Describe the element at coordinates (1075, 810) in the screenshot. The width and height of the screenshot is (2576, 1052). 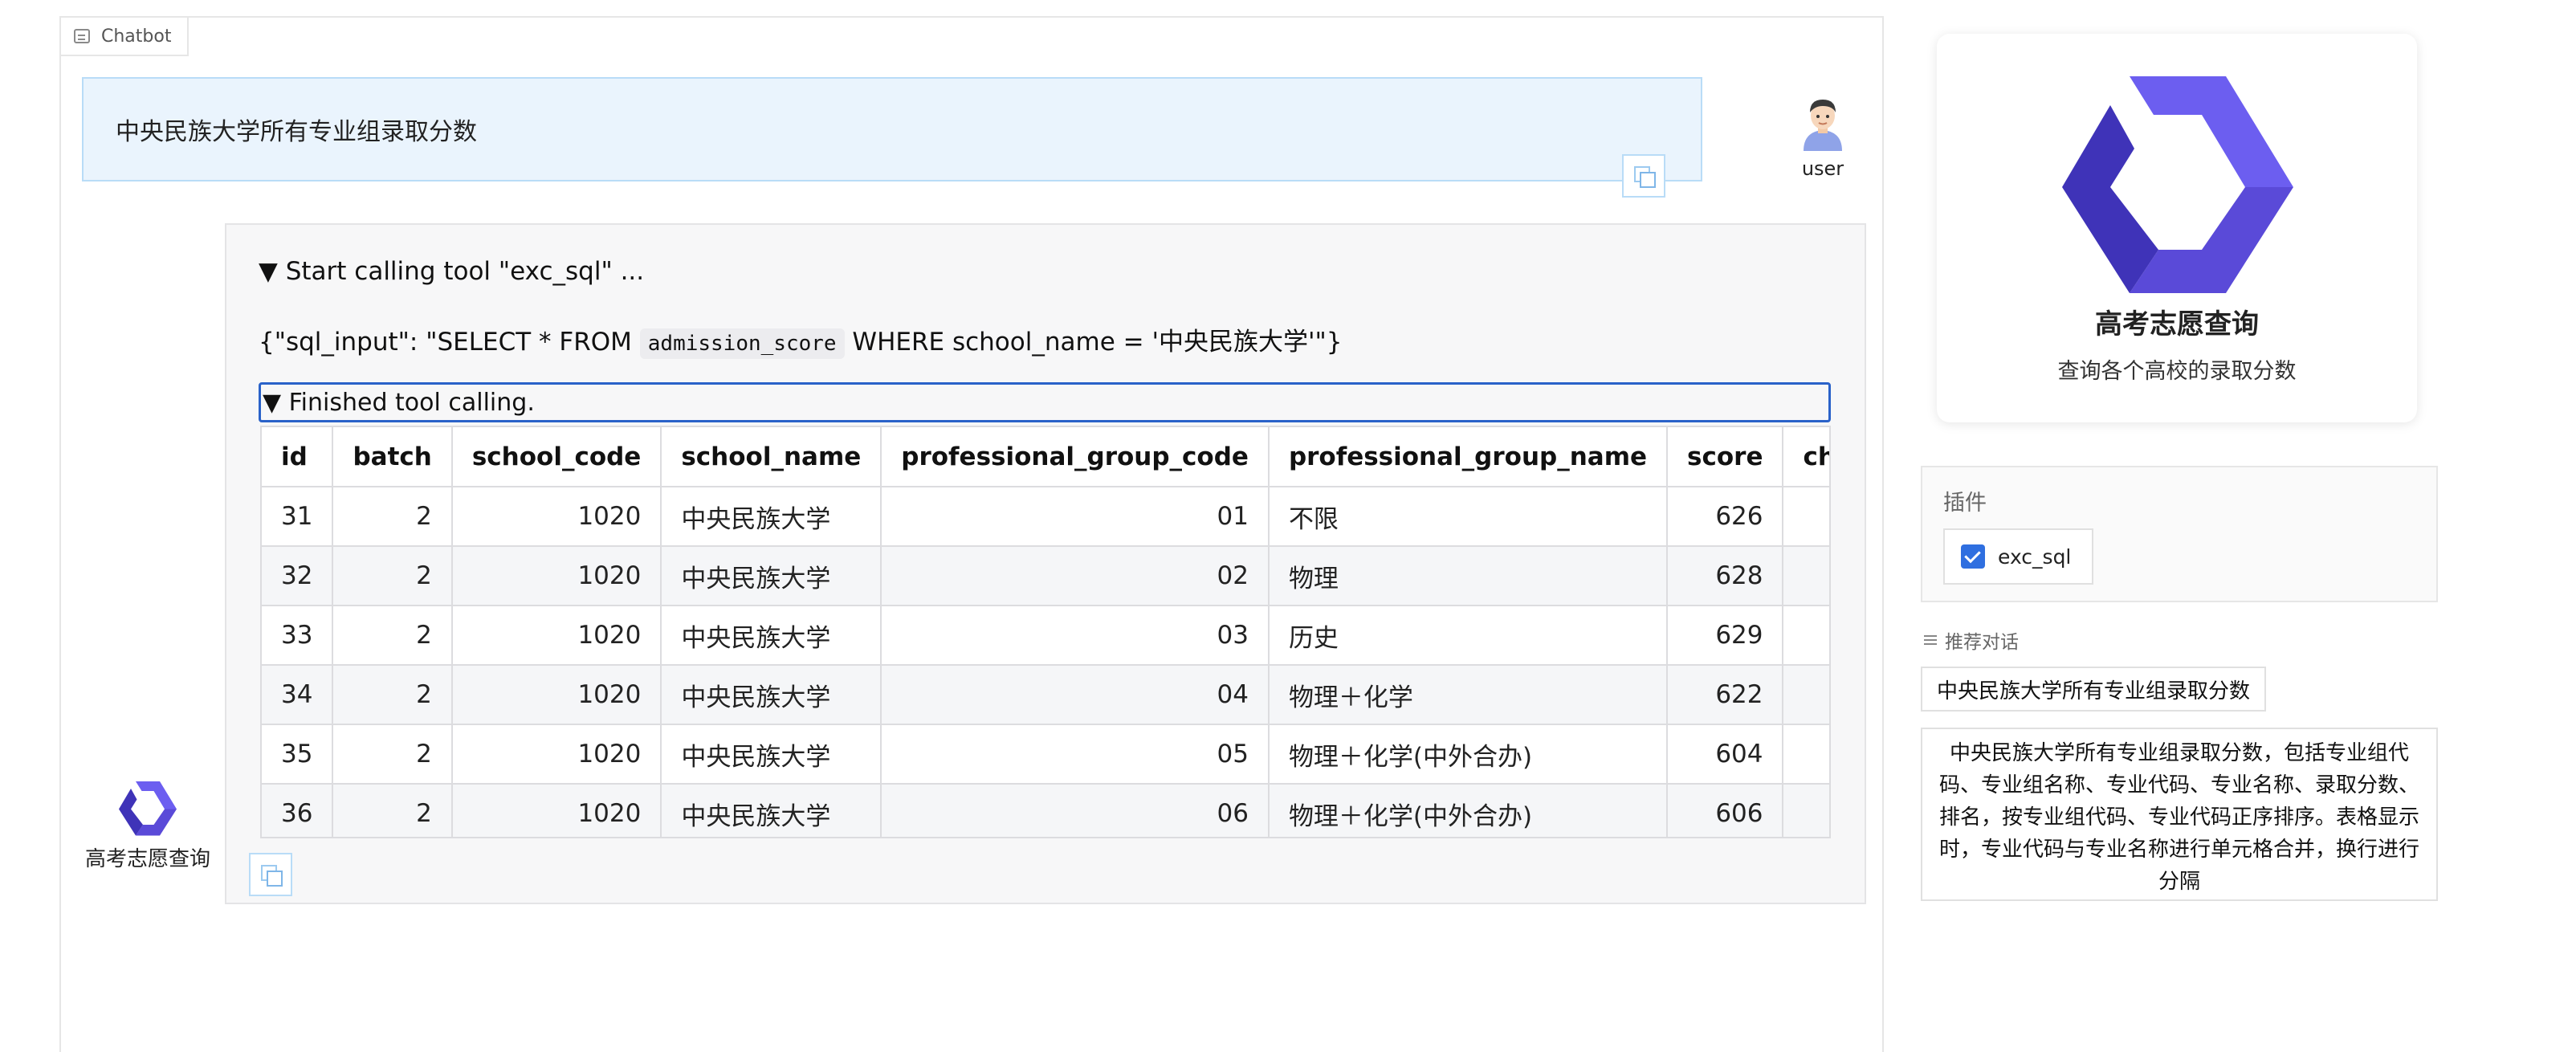
I see `table-cell: 06` at that location.